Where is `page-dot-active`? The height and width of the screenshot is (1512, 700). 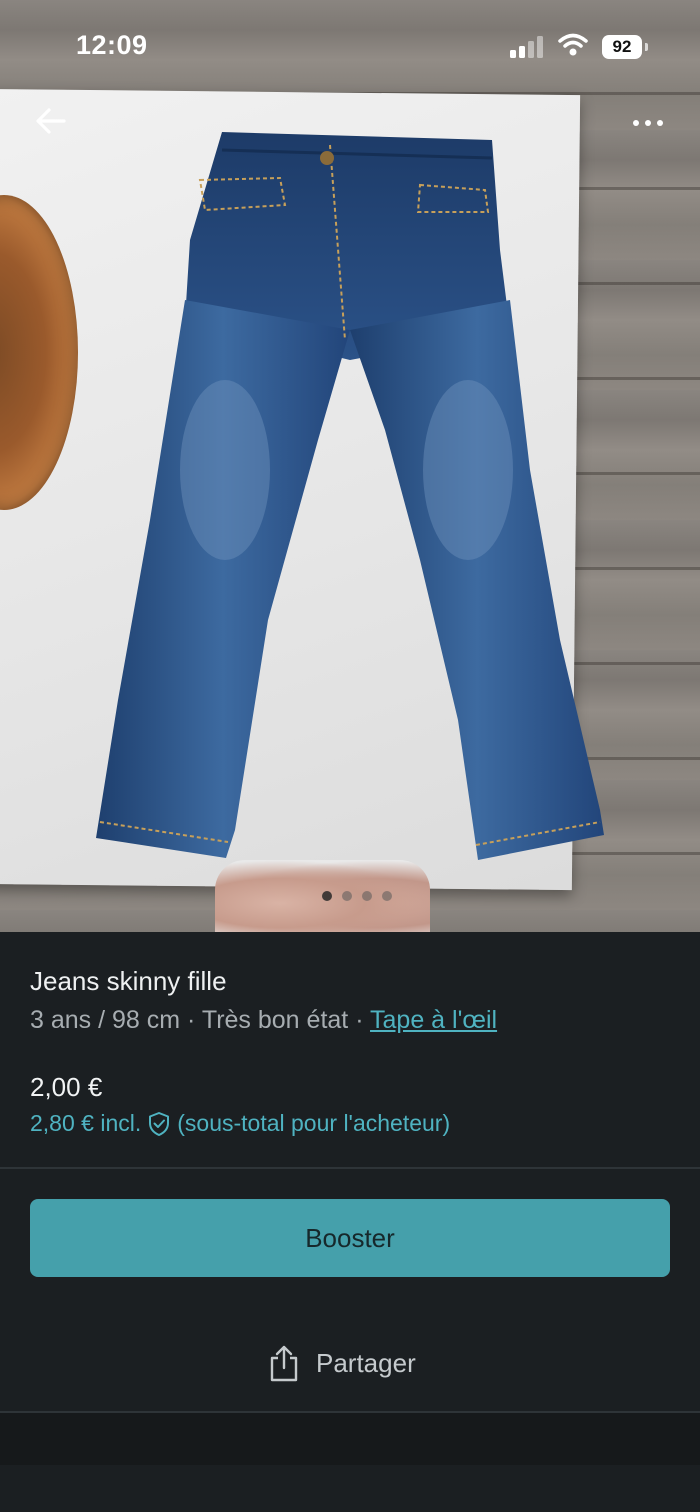
page-dot-active is located at coordinates (327, 896).